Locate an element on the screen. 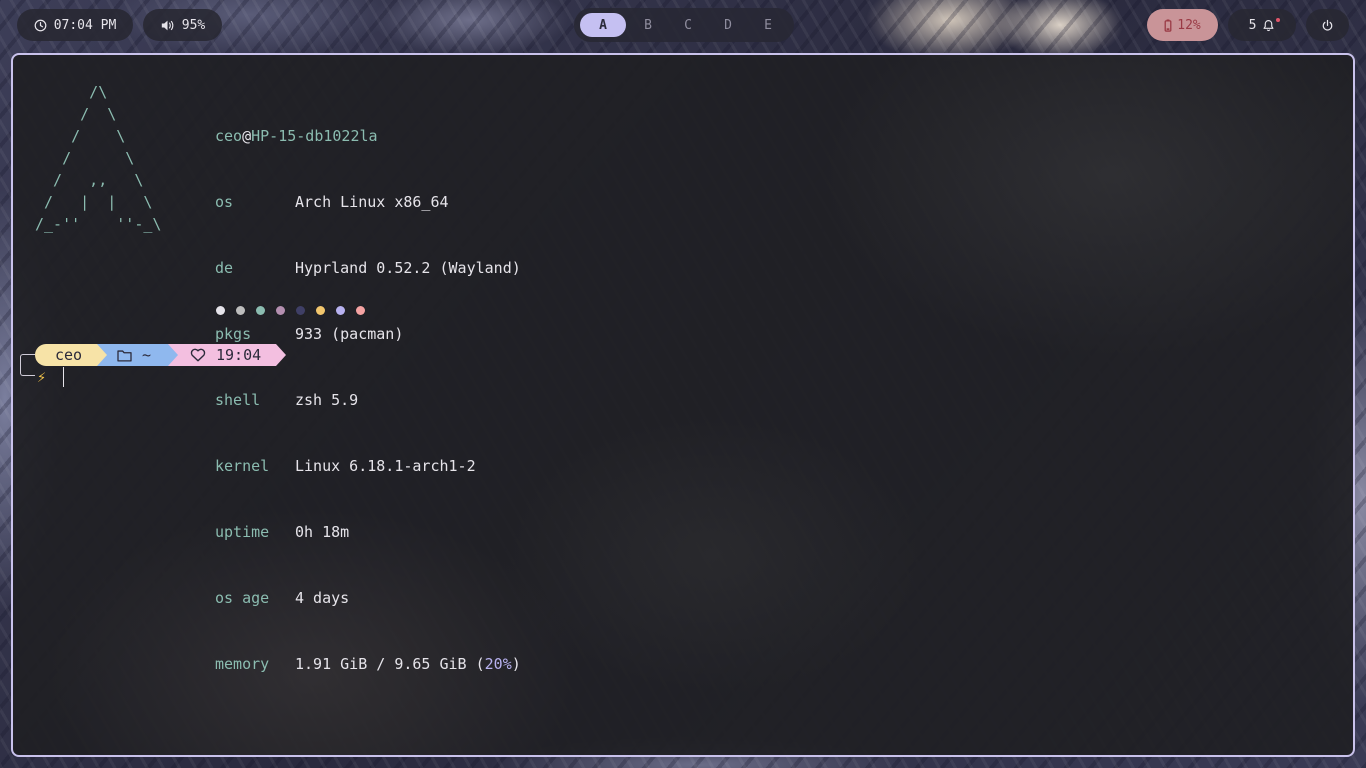 The height and width of the screenshot is (768, 1366). folder-icon is located at coordinates (124, 355).